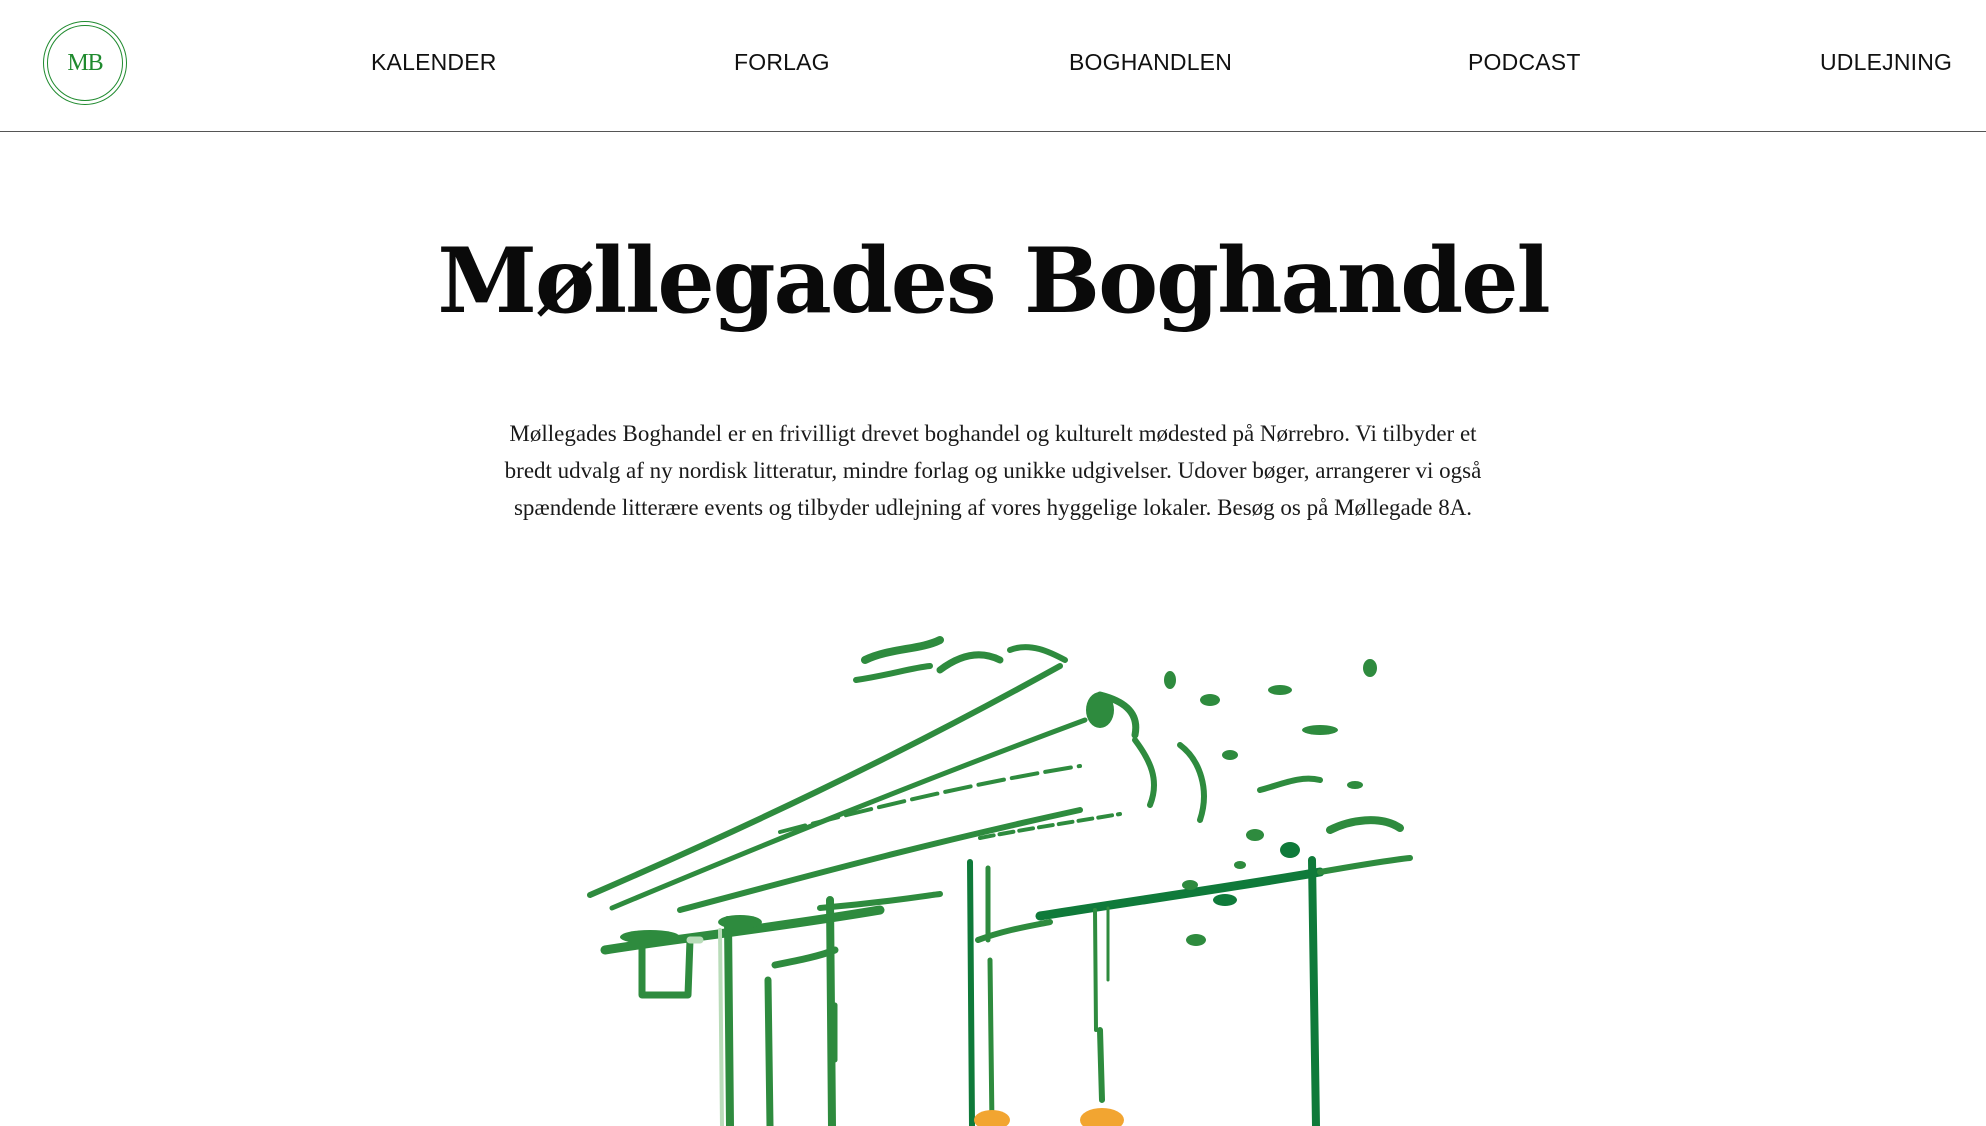 The height and width of the screenshot is (1126, 1986). I want to click on logo-text: MB, so click(85, 62).